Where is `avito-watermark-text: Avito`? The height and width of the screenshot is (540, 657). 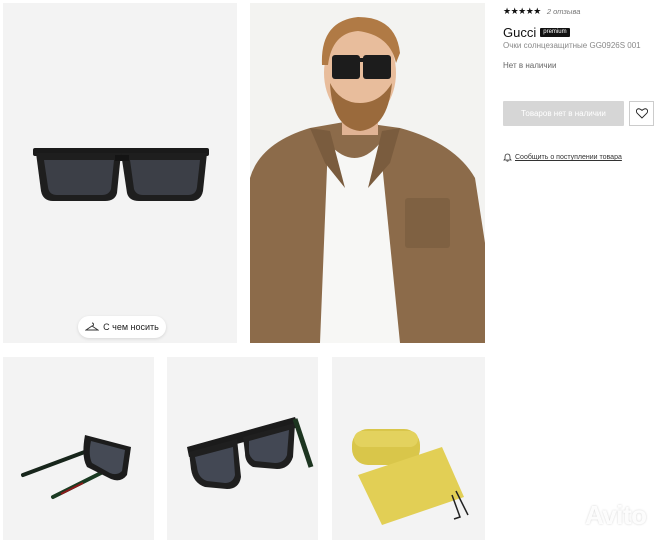
avito-watermark-text: Avito is located at coordinates (616, 514).